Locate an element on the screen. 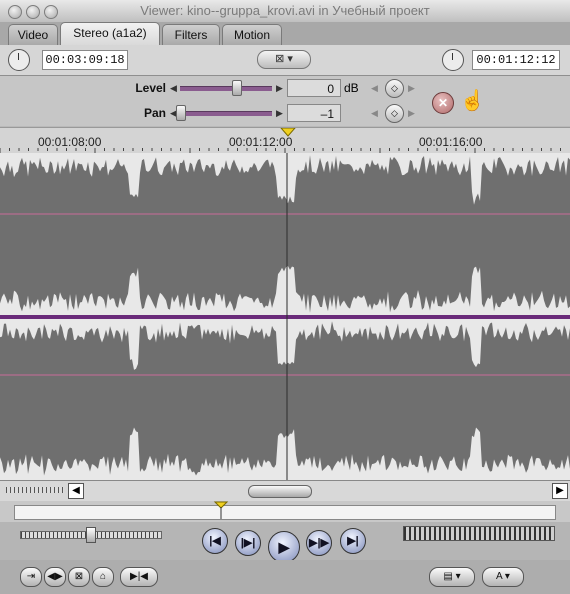 The width and height of the screenshot is (570, 594). level-unit: dB is located at coordinates (351, 88).